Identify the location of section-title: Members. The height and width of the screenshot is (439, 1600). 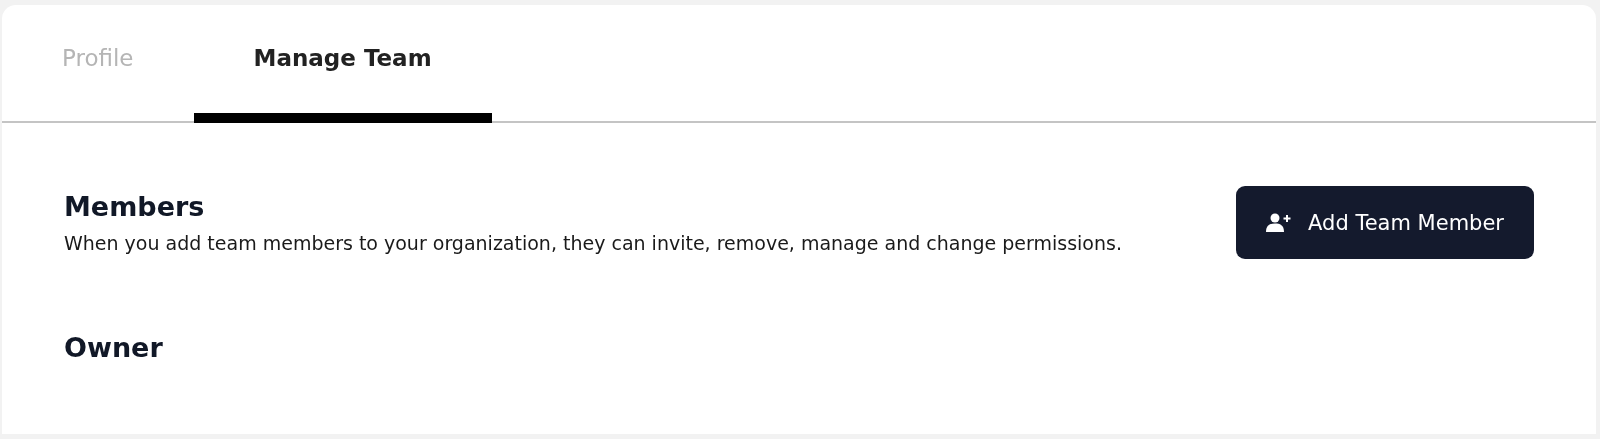
(135, 207).